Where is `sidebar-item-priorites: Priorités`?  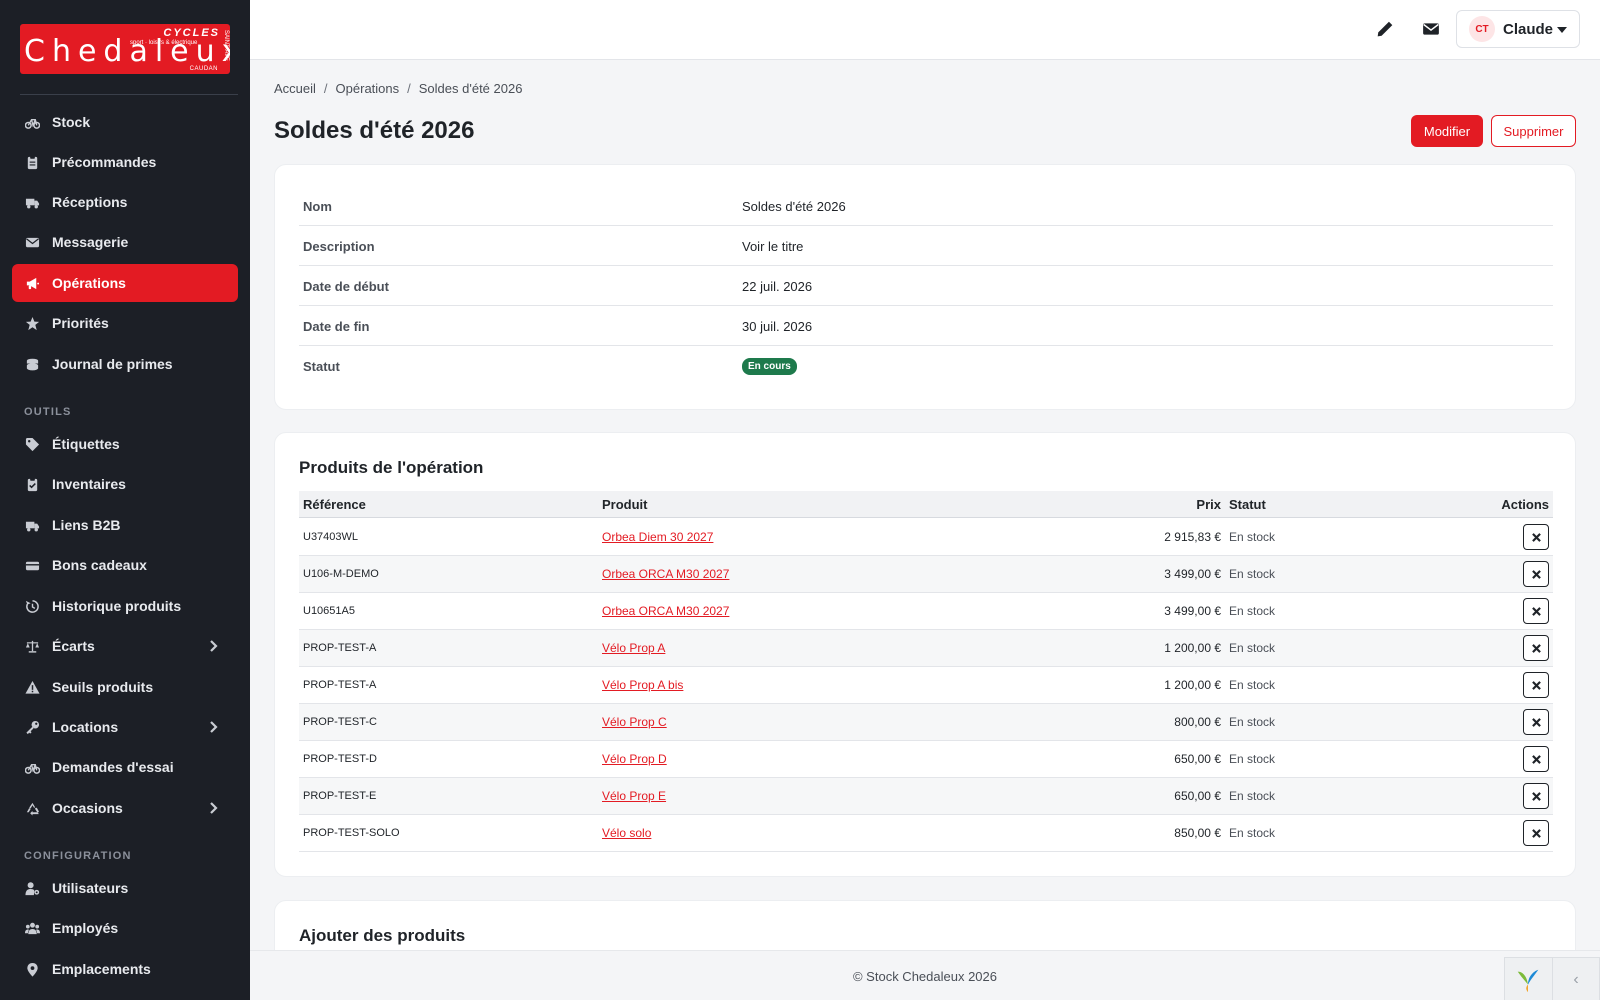 sidebar-item-priorites: Priorités is located at coordinates (125, 323).